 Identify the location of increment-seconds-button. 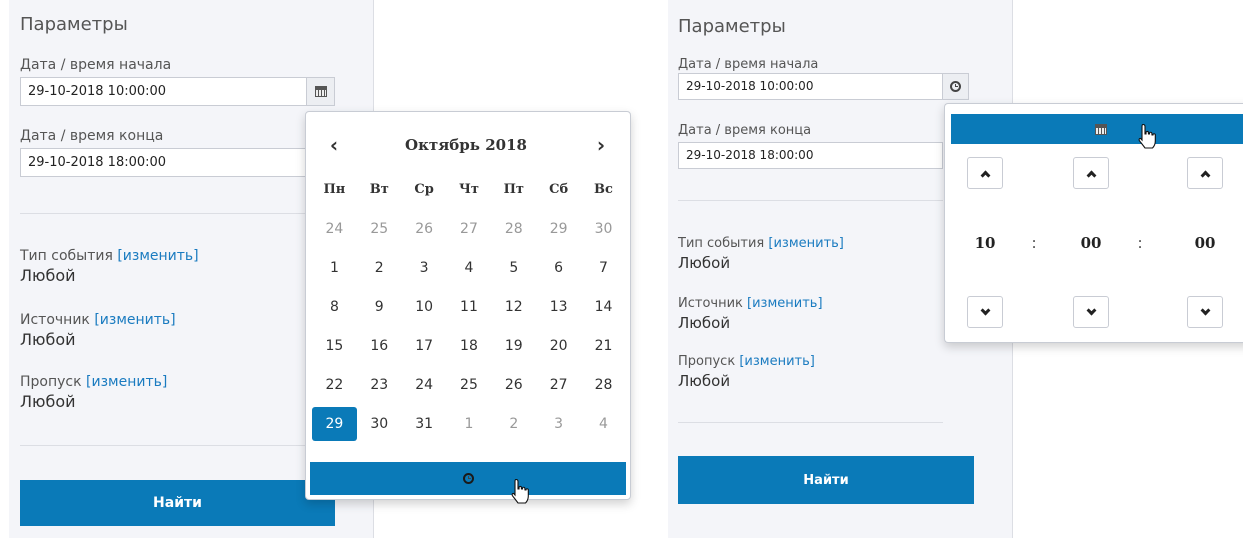
(1205, 173).